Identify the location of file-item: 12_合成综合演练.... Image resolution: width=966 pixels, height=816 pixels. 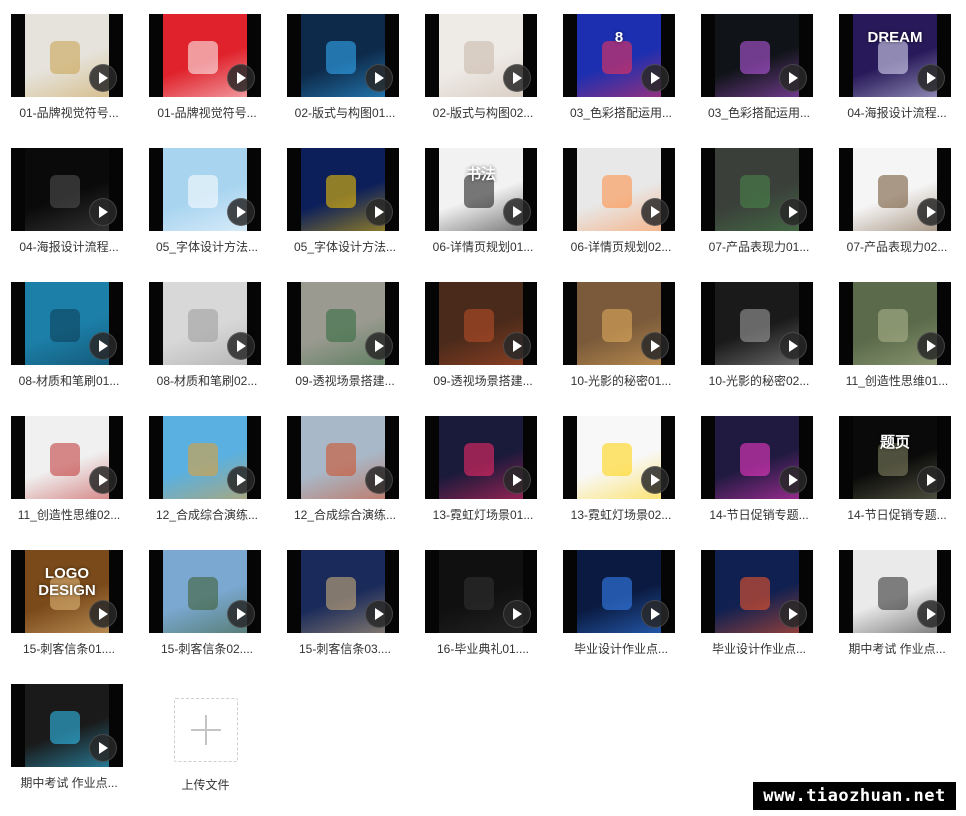
(345, 467).